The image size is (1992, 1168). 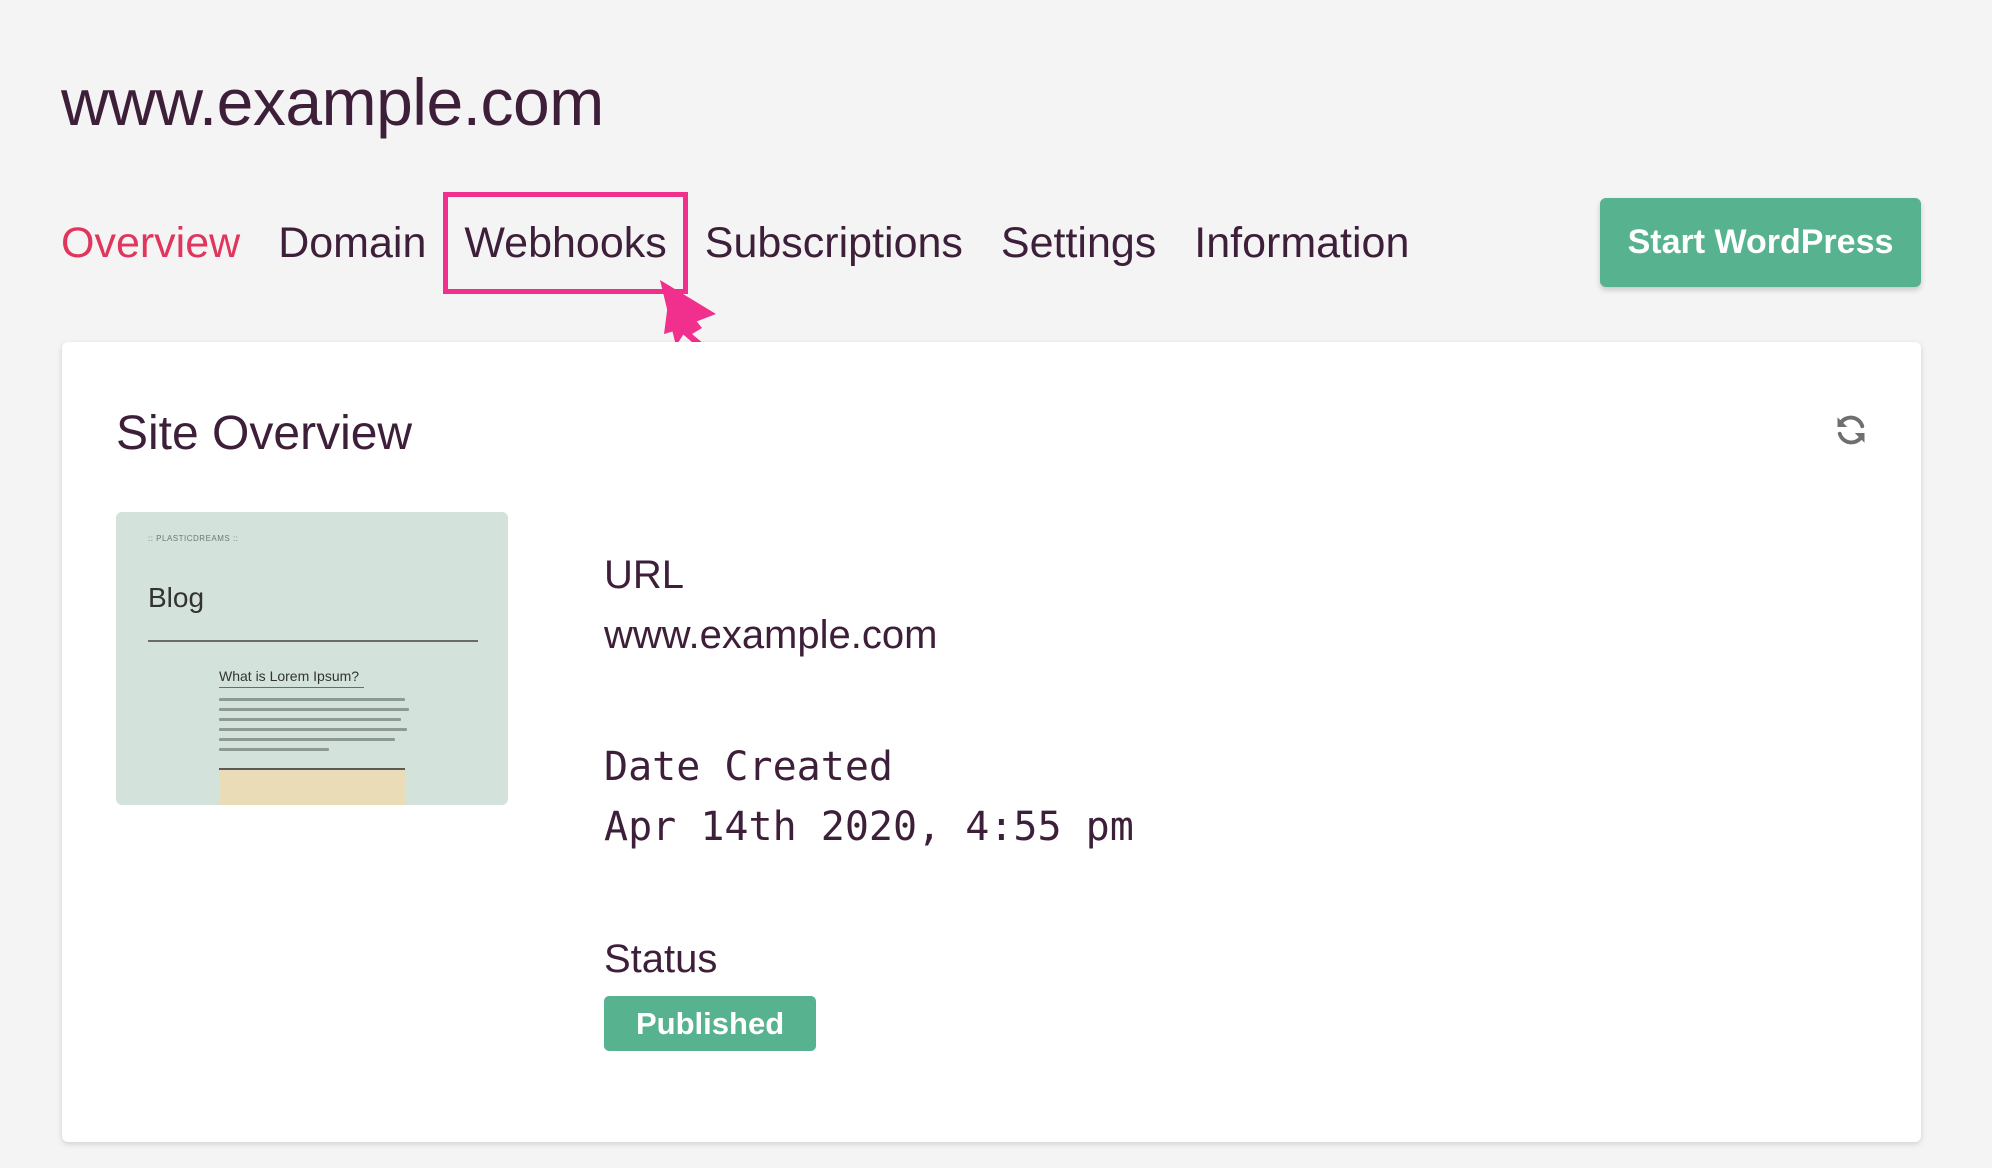 What do you see at coordinates (352, 243) in the screenshot?
I see `tab-domain: Domain` at bounding box center [352, 243].